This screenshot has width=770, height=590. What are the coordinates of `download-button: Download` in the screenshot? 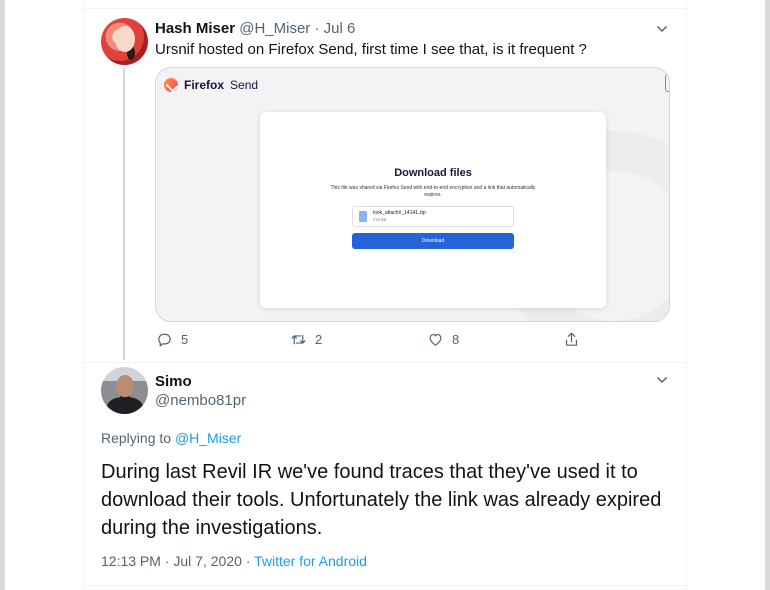 It's located at (433, 241).